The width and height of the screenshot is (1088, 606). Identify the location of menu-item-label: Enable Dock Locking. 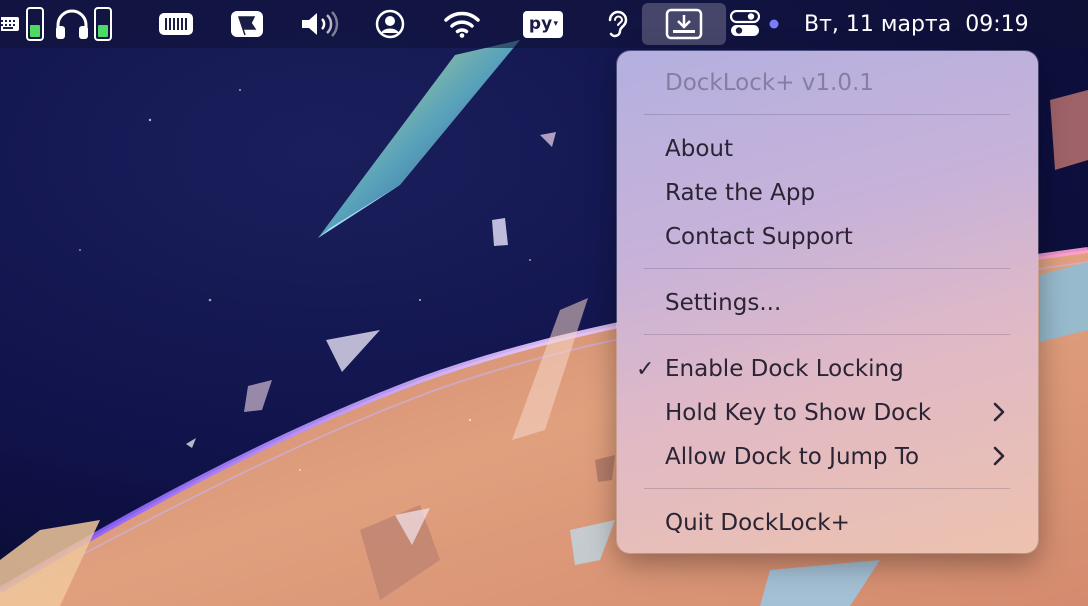
(784, 369).